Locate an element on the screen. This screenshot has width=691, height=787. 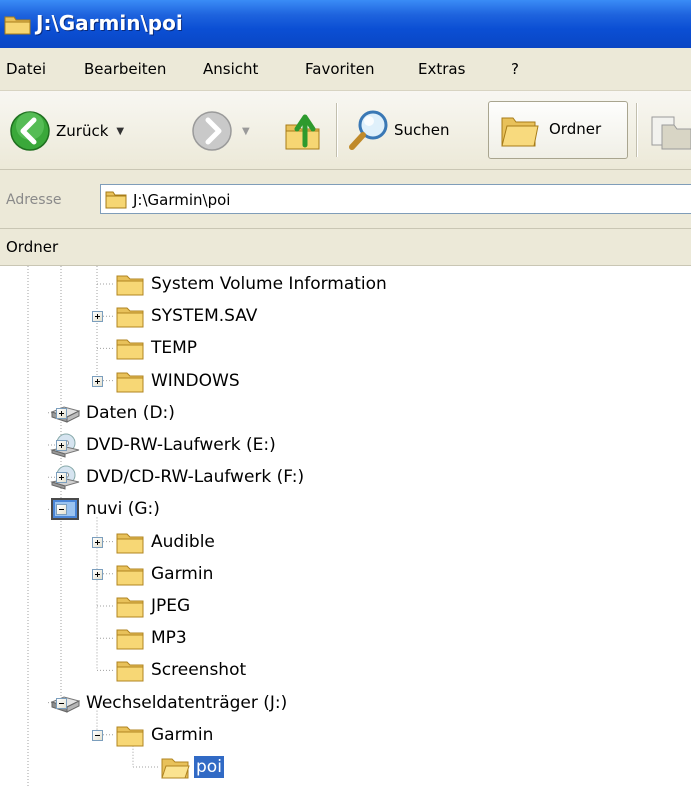
back-arrow-icon is located at coordinates (30, 131).